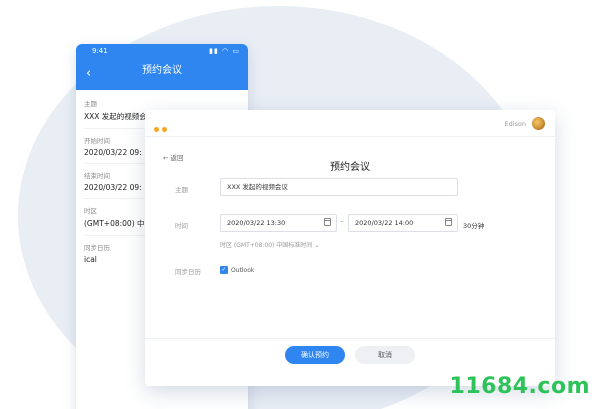 The image size is (600, 409). I want to click on subject-input: XXX 发起的视频会议, so click(339, 187).